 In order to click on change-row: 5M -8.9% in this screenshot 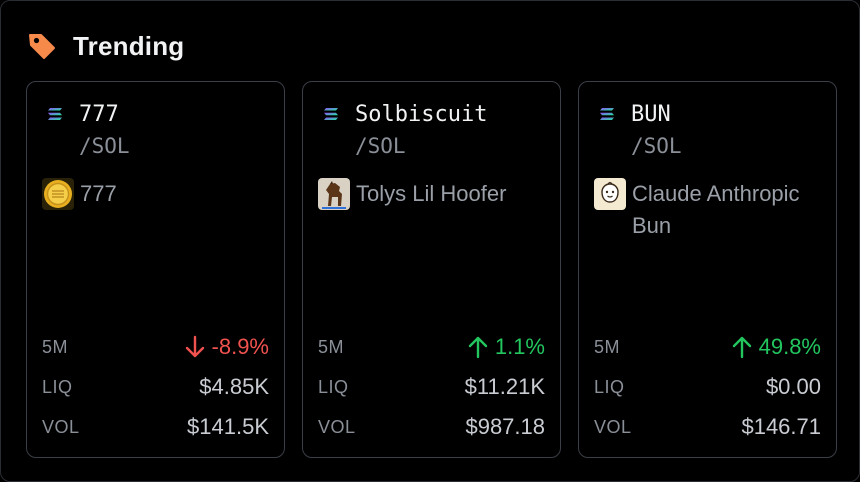, I will do `click(155, 347)`.